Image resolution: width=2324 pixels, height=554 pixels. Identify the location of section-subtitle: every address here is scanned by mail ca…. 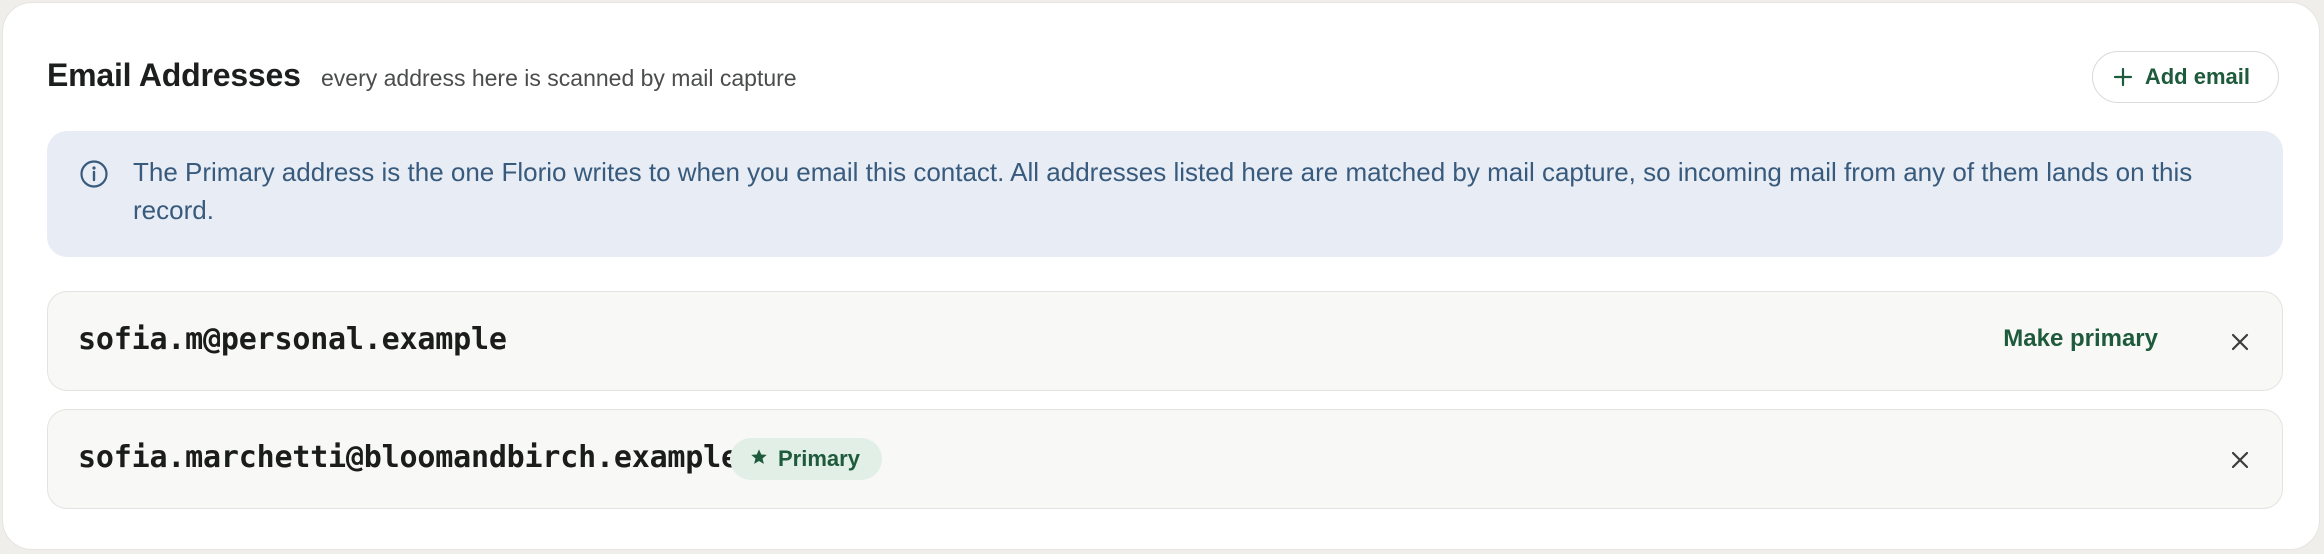
(559, 78).